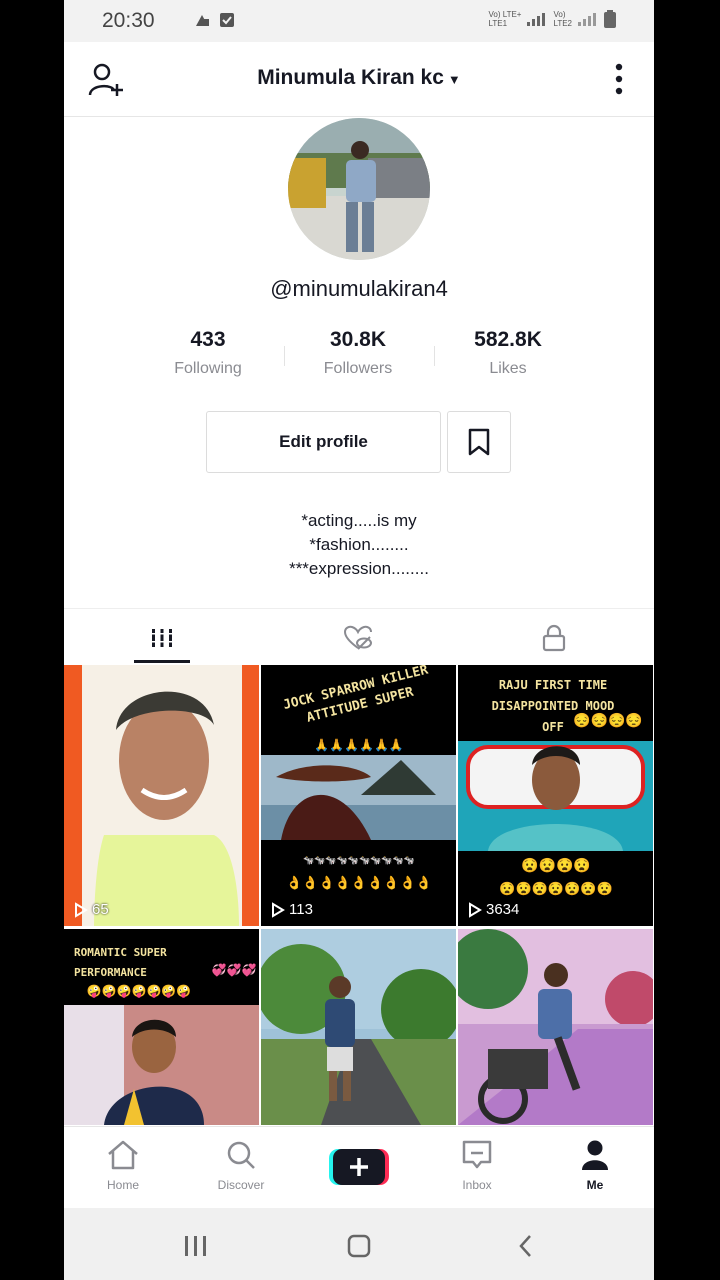 This screenshot has width=720, height=1280. I want to click on nav-discover-label: Discover, so click(241, 1185).